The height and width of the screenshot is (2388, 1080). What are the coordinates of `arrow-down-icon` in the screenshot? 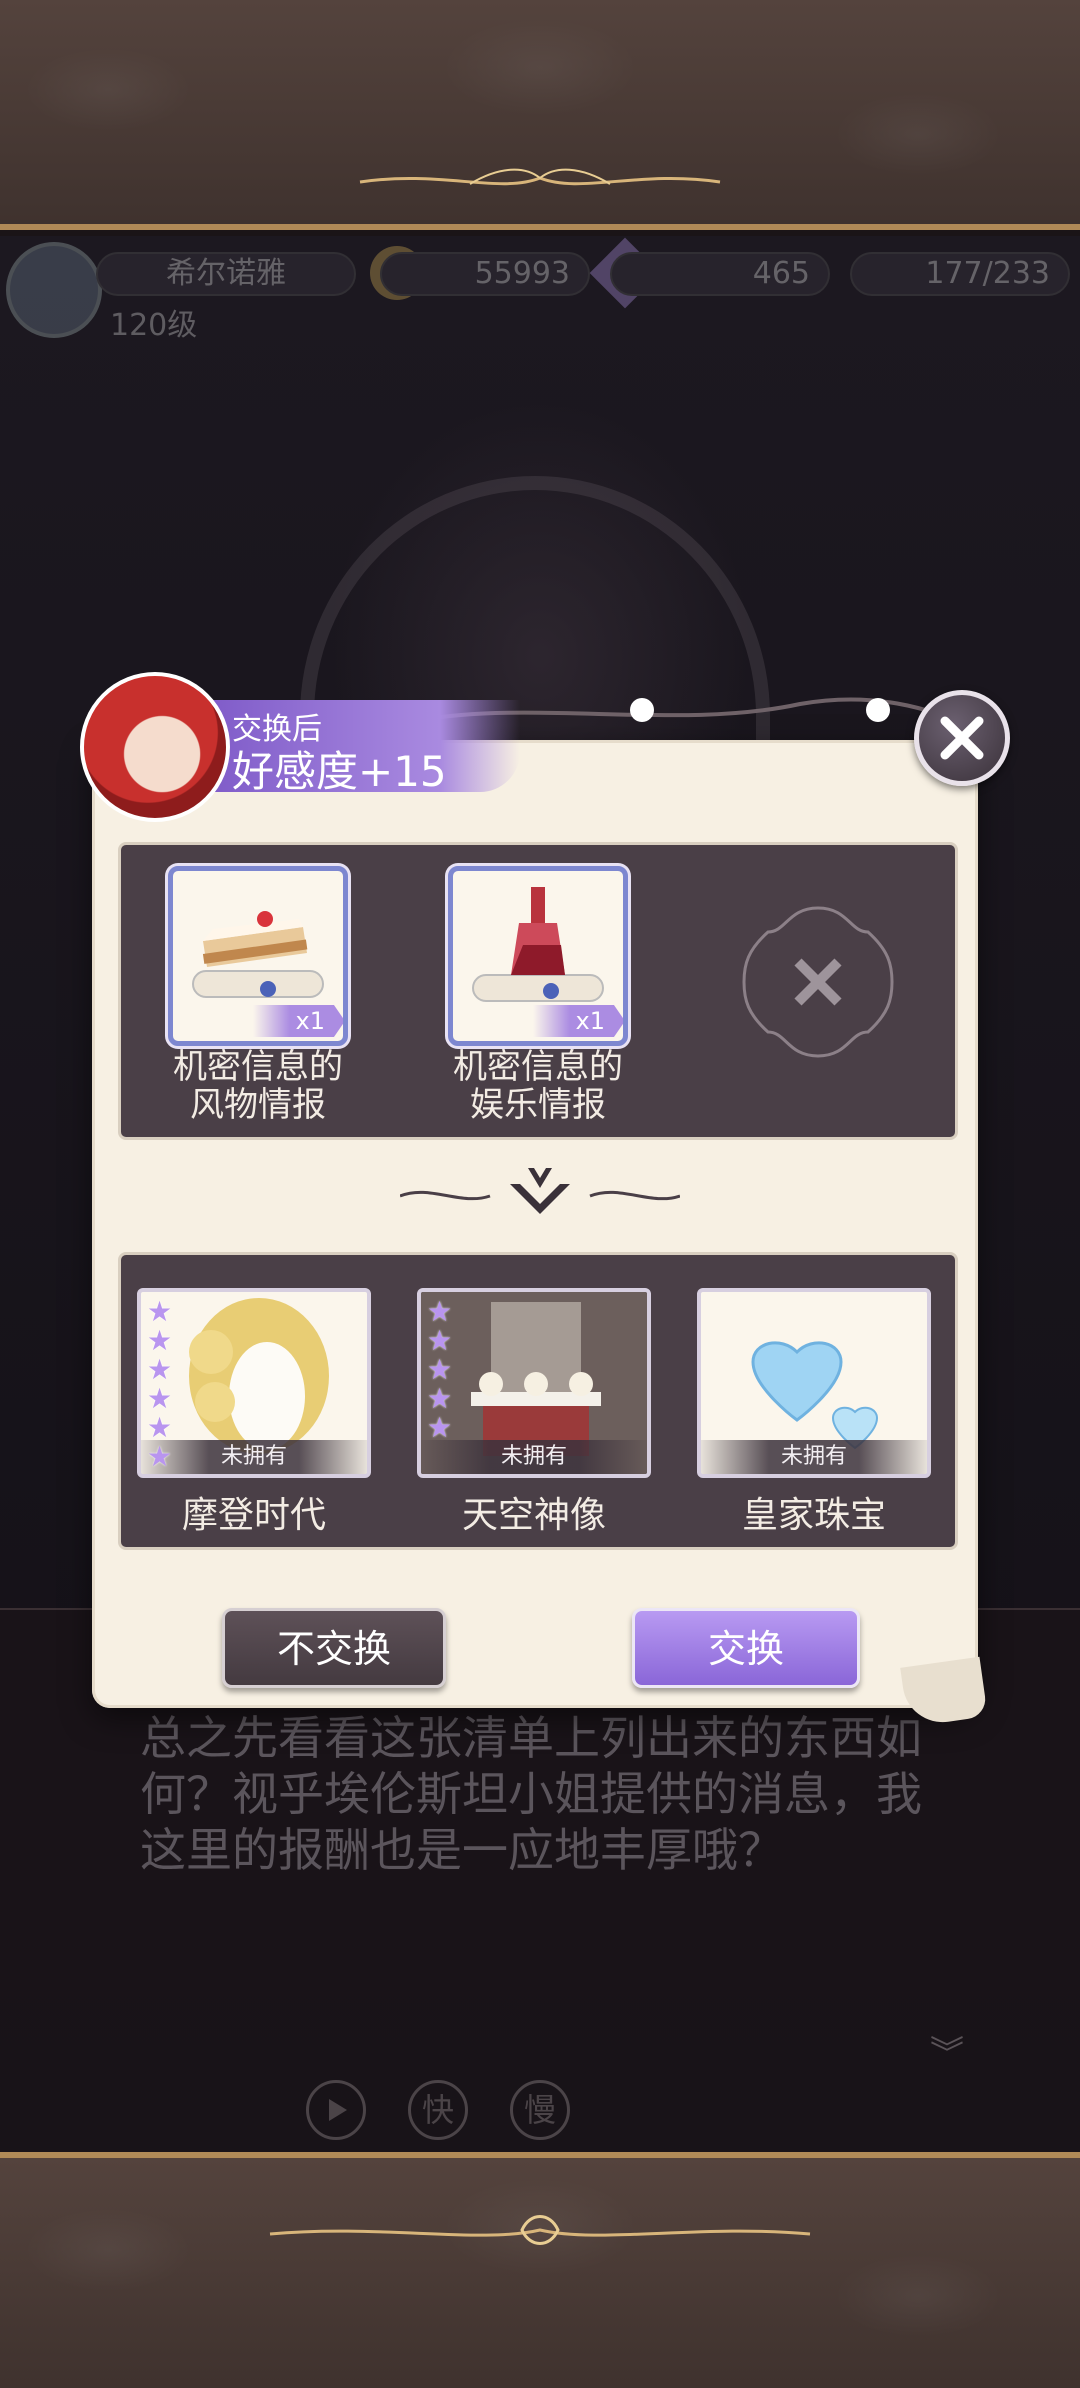 It's located at (540, 1191).